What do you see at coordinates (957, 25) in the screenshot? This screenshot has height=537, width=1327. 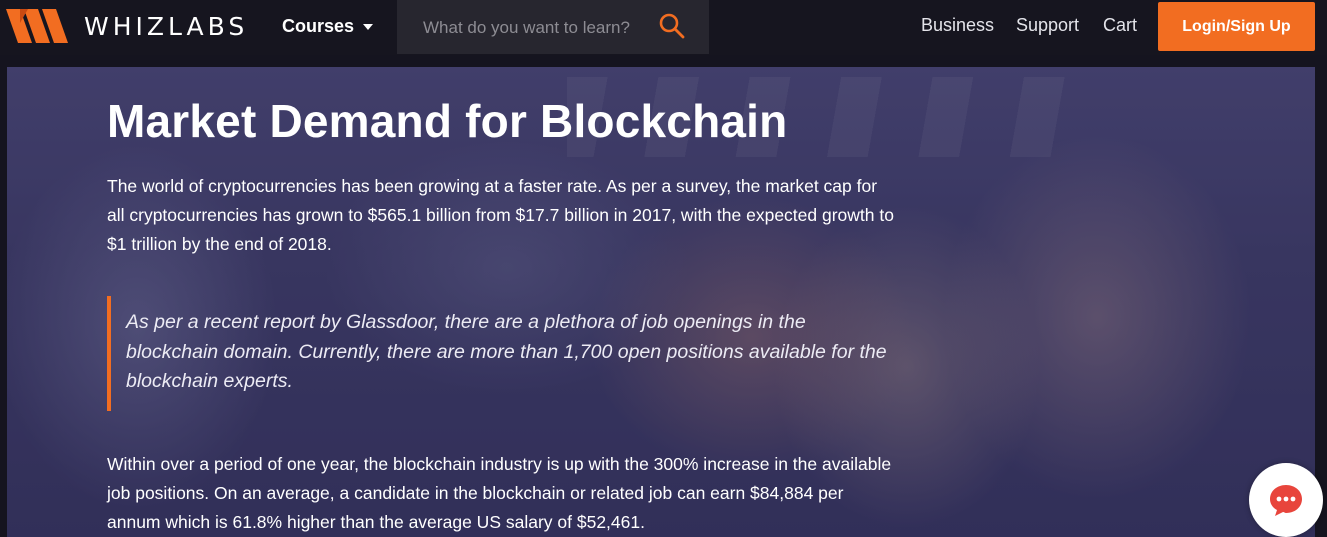 I see `nav-business-link: Business` at bounding box center [957, 25].